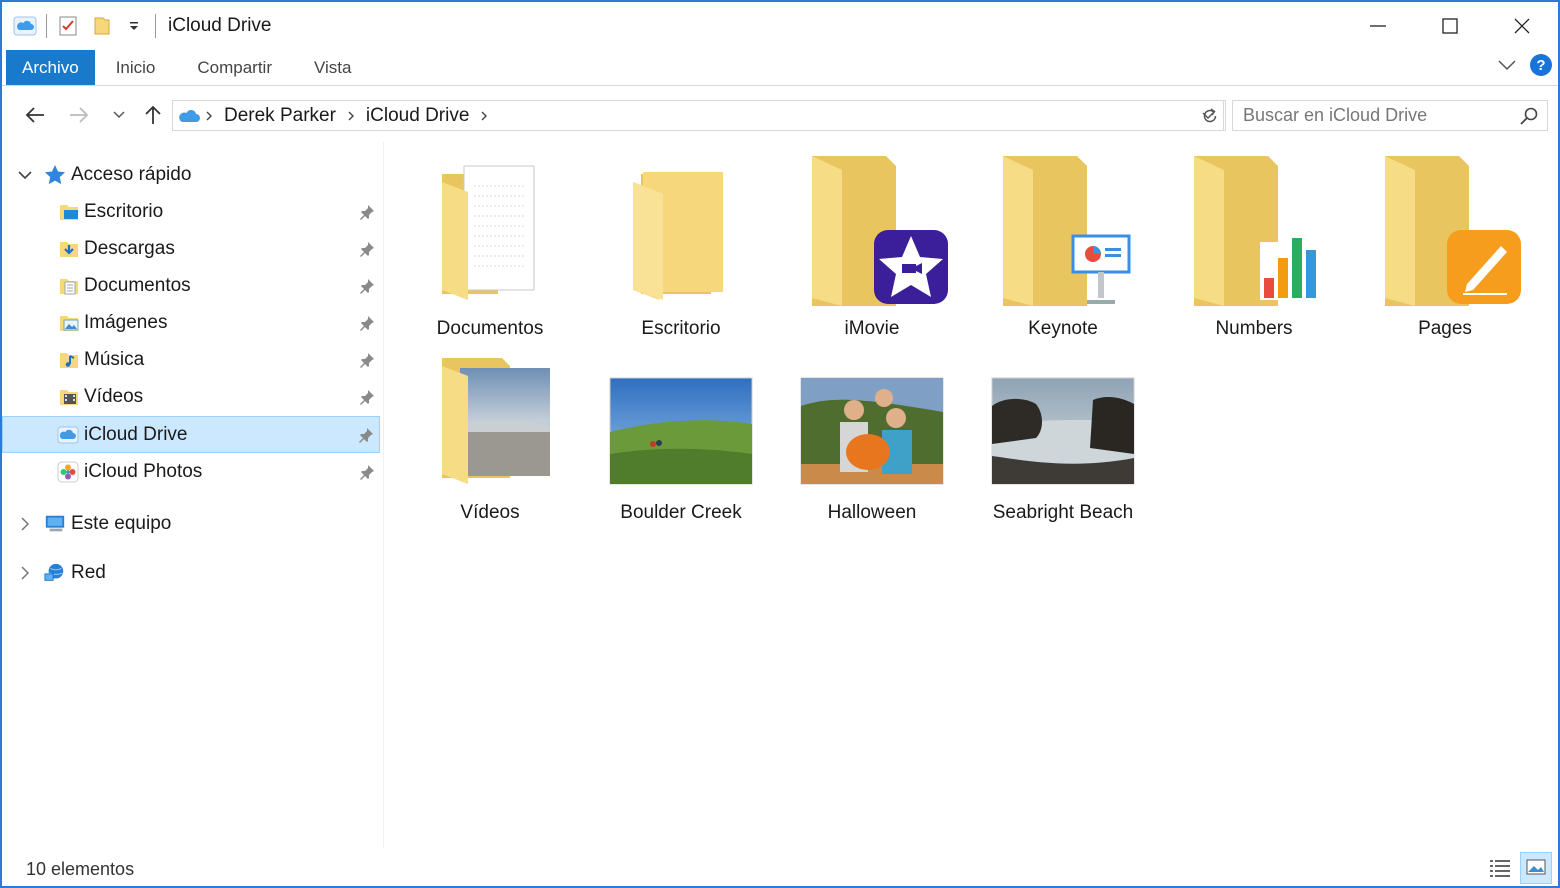 The width and height of the screenshot is (1560, 888). Describe the element at coordinates (1524, 65) in the screenshot. I see `ribbon-right-controls: ?` at that location.